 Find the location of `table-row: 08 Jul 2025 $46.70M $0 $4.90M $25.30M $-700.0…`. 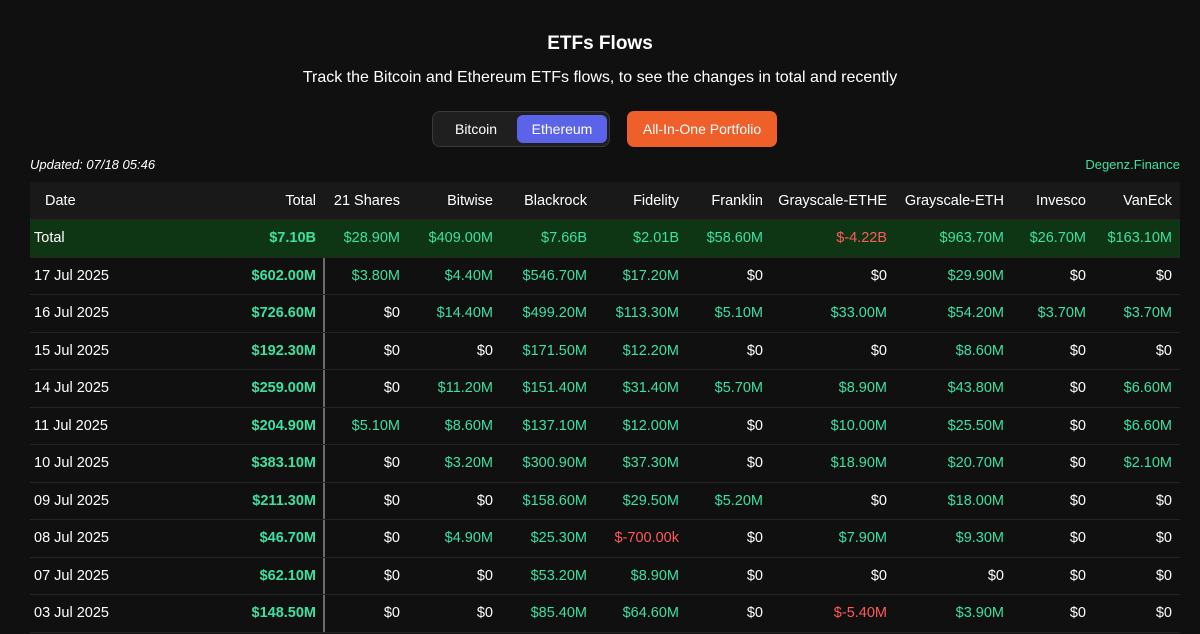

table-row: 08 Jul 2025 $46.70M $0 $4.90M $25.30M $-700.0… is located at coordinates (605, 539).